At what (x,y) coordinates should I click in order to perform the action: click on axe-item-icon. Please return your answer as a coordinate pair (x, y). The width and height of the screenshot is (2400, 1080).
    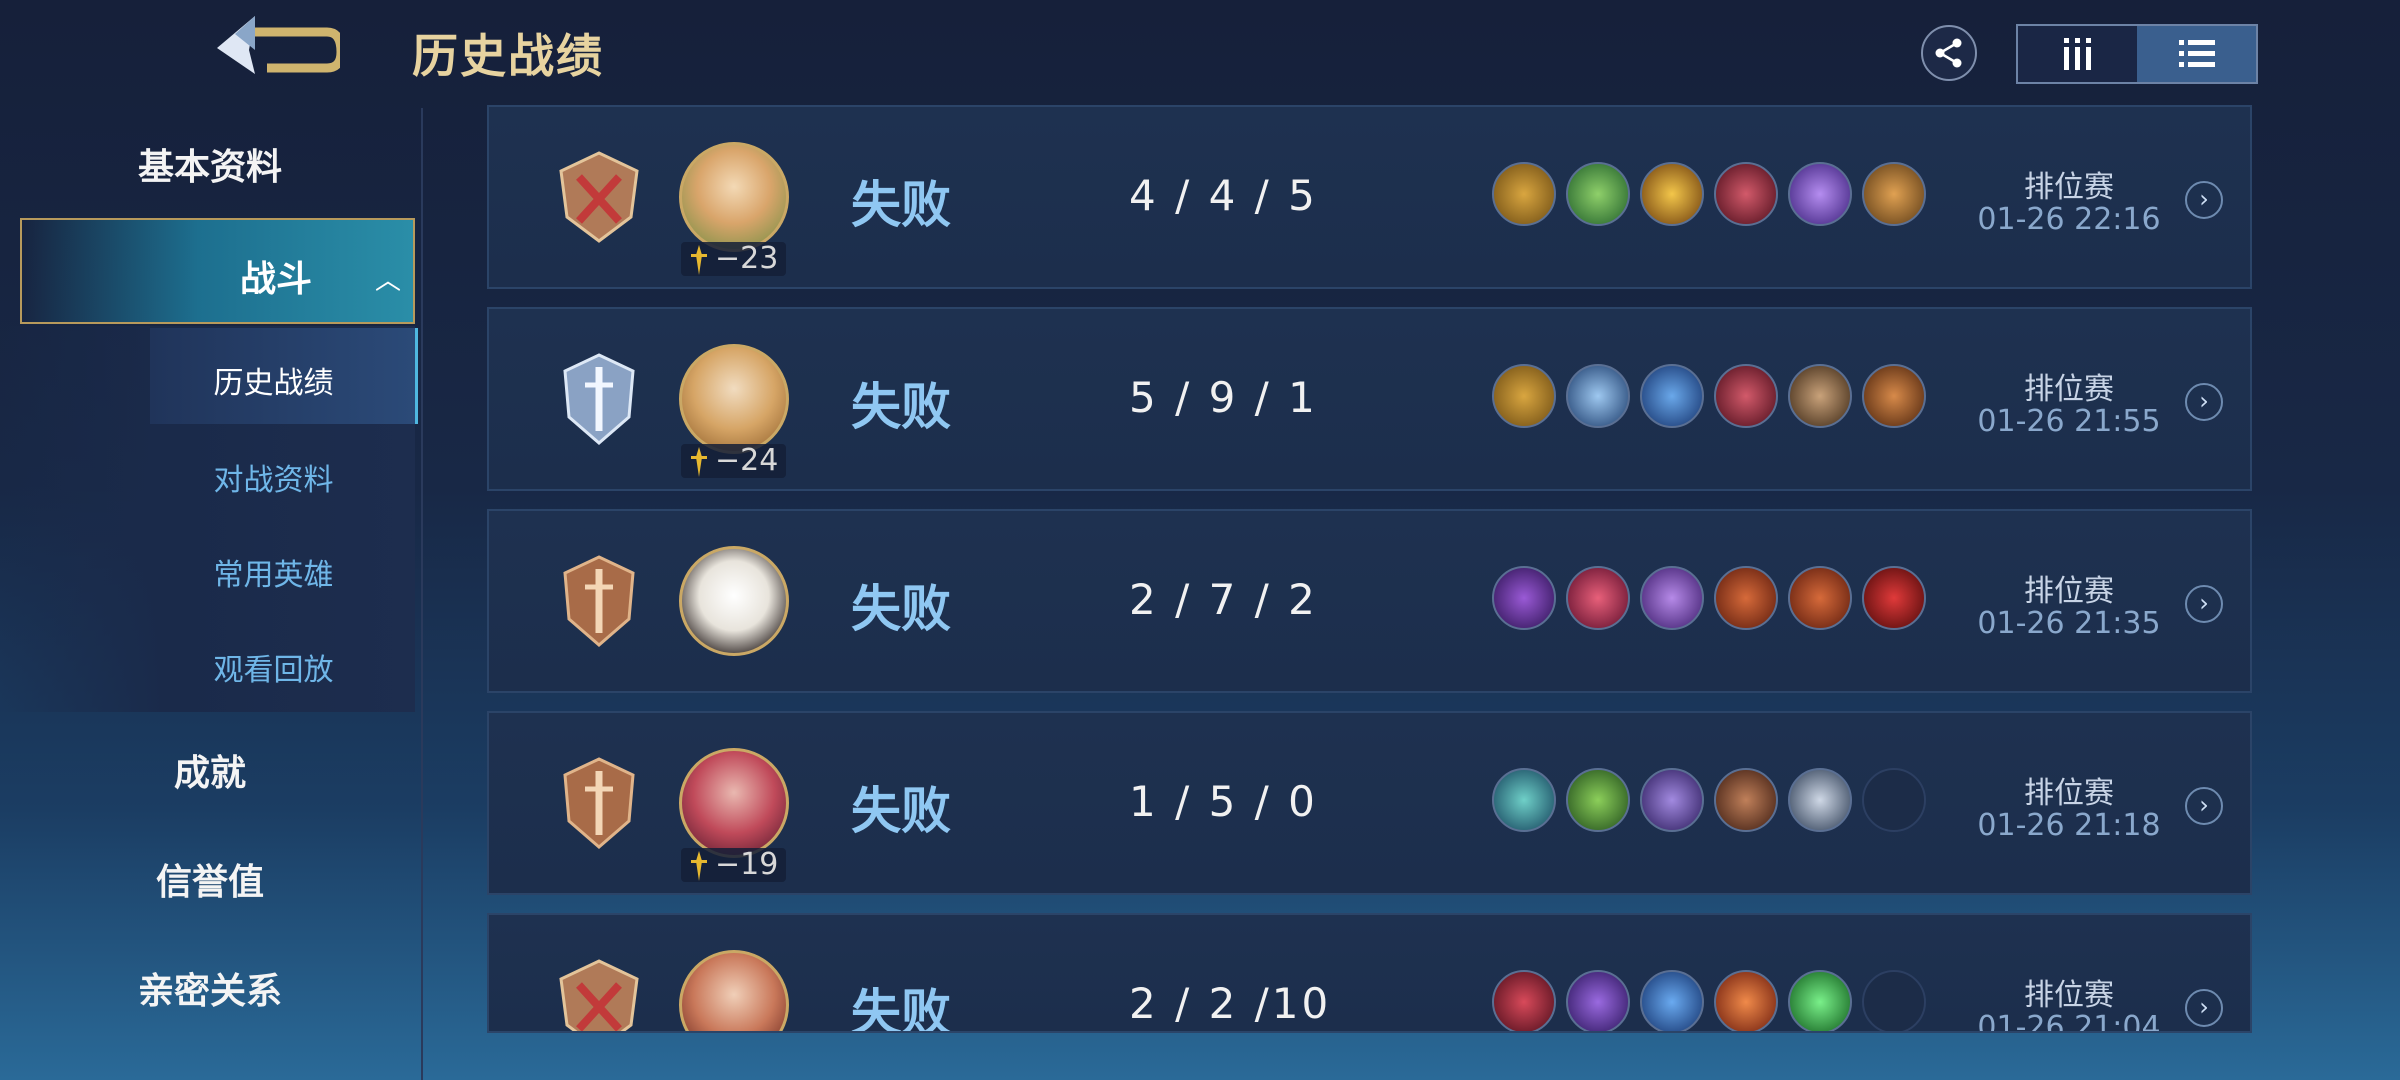
    Looking at the image, I should click on (1894, 396).